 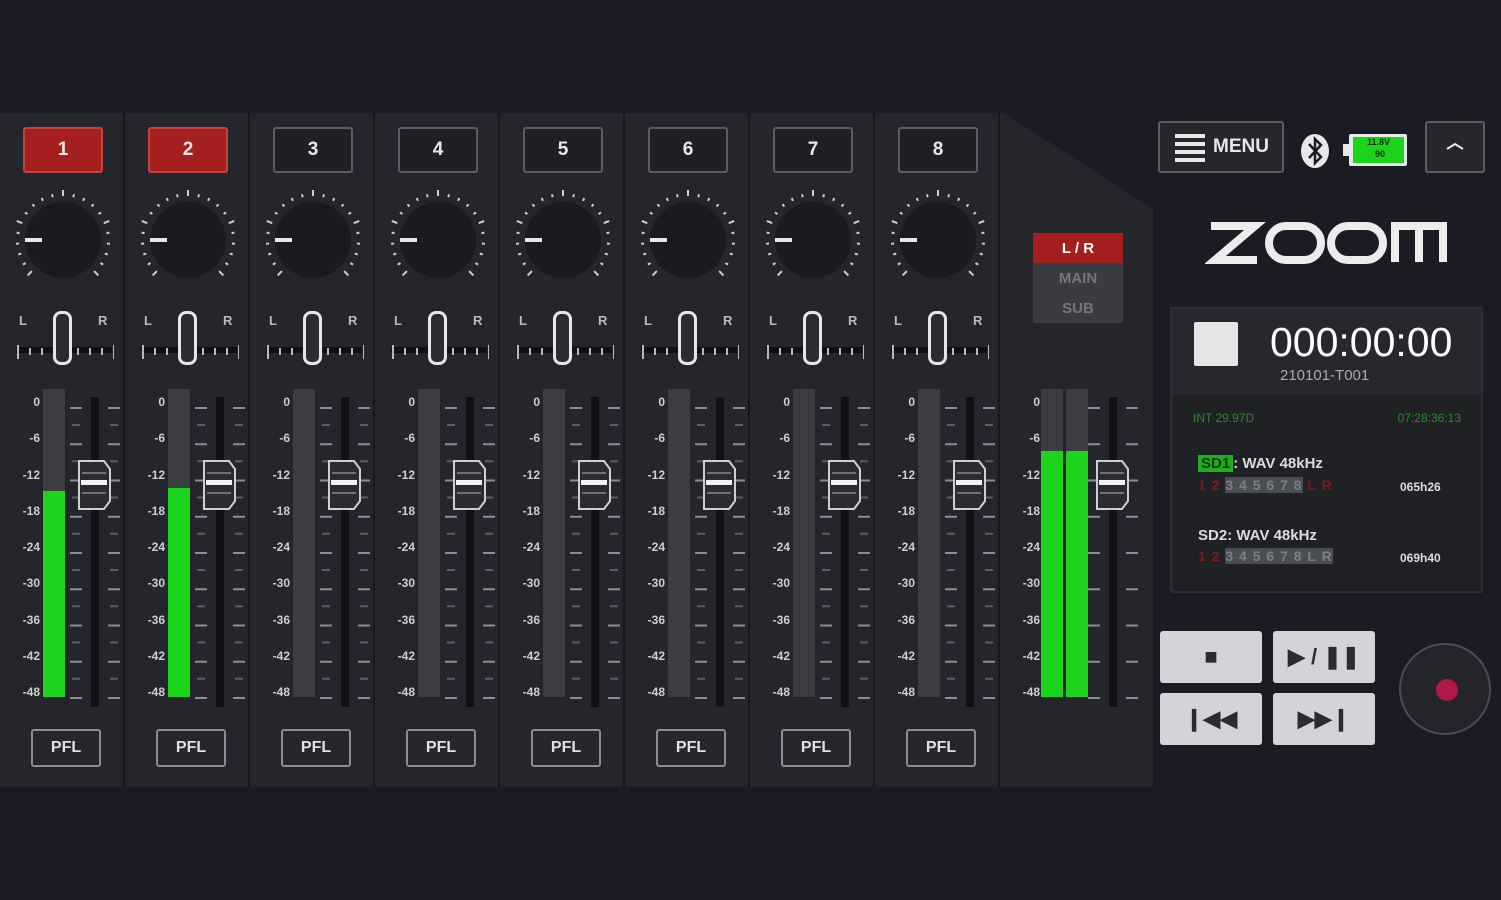 I want to click on sd1-format: : WAV 48kHz, so click(x=1278, y=463).